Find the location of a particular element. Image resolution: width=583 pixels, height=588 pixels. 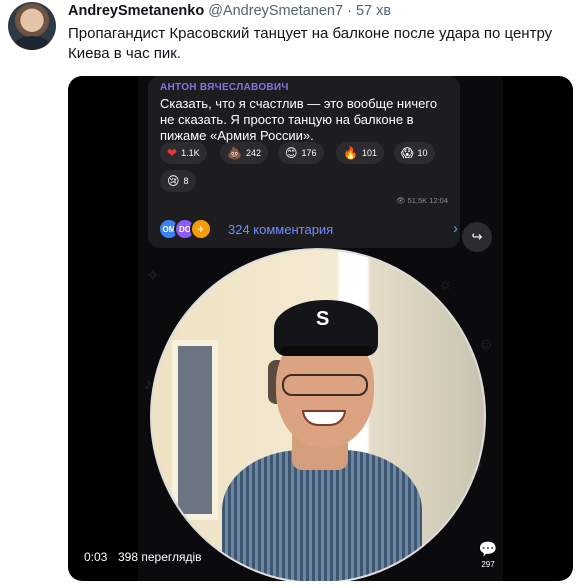

reaction-blush: 😊 176 is located at coordinates (301, 153).